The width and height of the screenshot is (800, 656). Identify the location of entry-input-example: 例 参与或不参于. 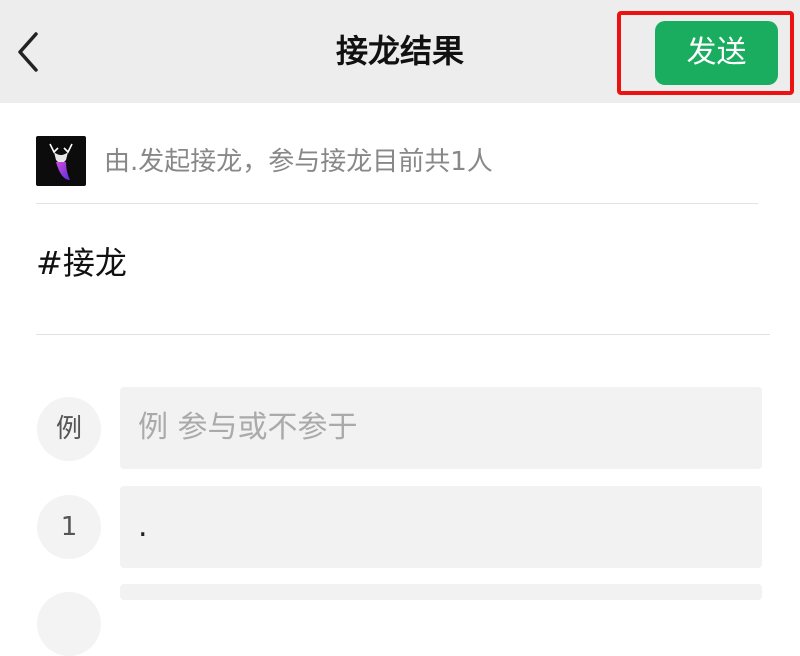
(441, 428).